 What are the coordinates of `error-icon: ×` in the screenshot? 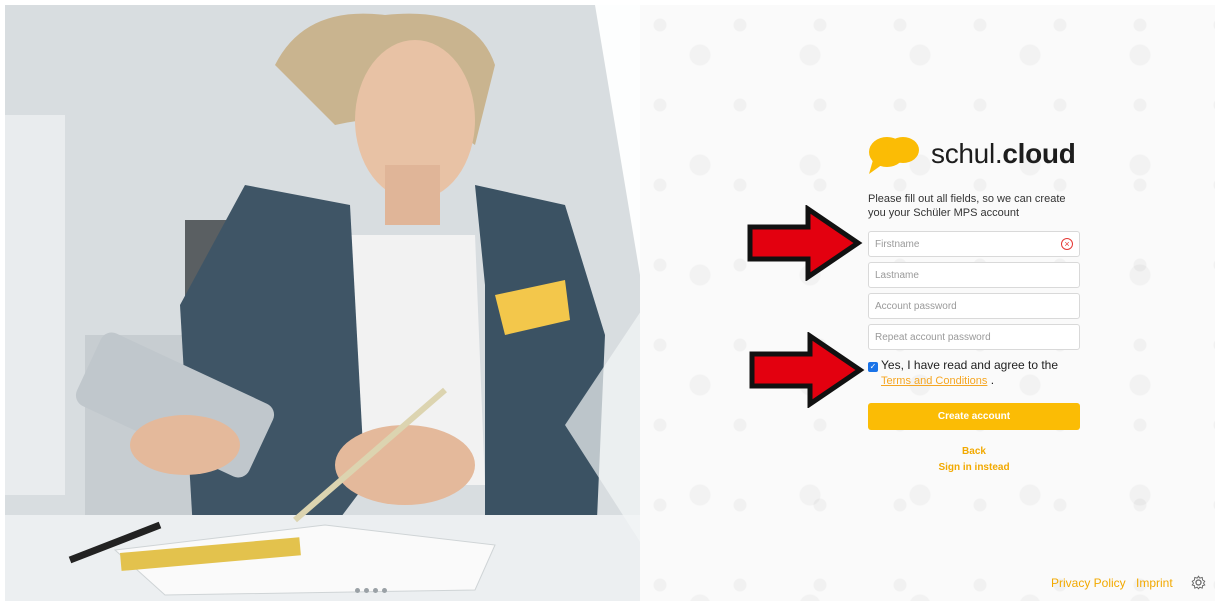 It's located at (1067, 244).